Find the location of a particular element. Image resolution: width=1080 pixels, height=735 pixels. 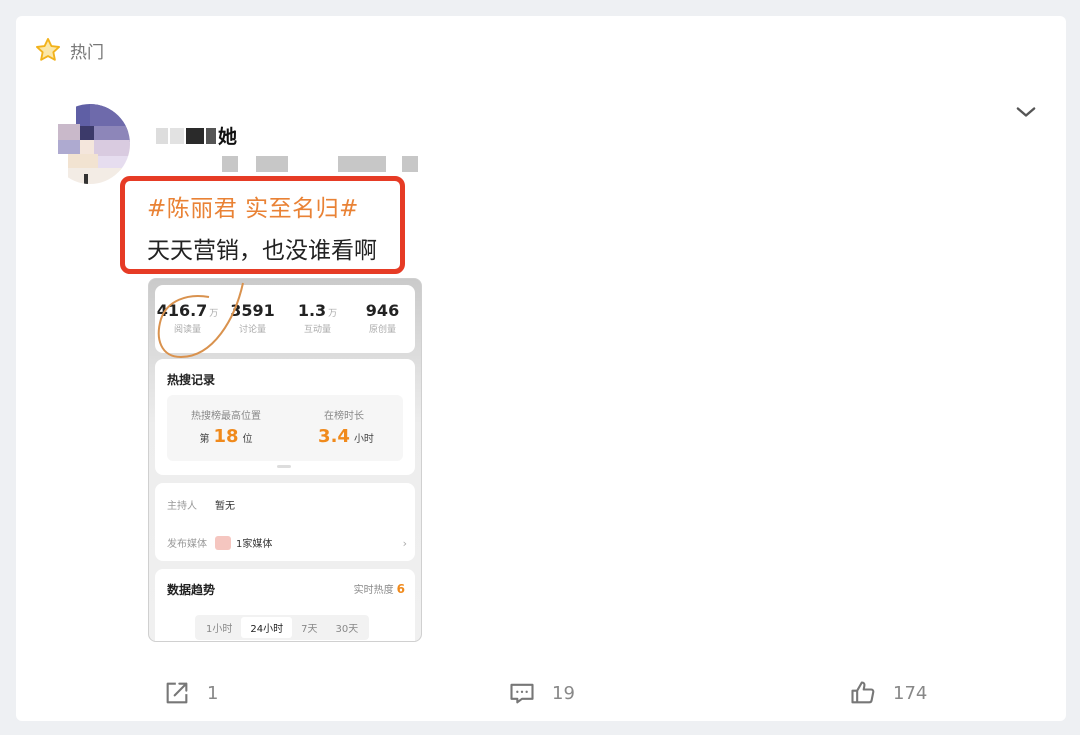

hot-label: 热门 is located at coordinates (87, 52).